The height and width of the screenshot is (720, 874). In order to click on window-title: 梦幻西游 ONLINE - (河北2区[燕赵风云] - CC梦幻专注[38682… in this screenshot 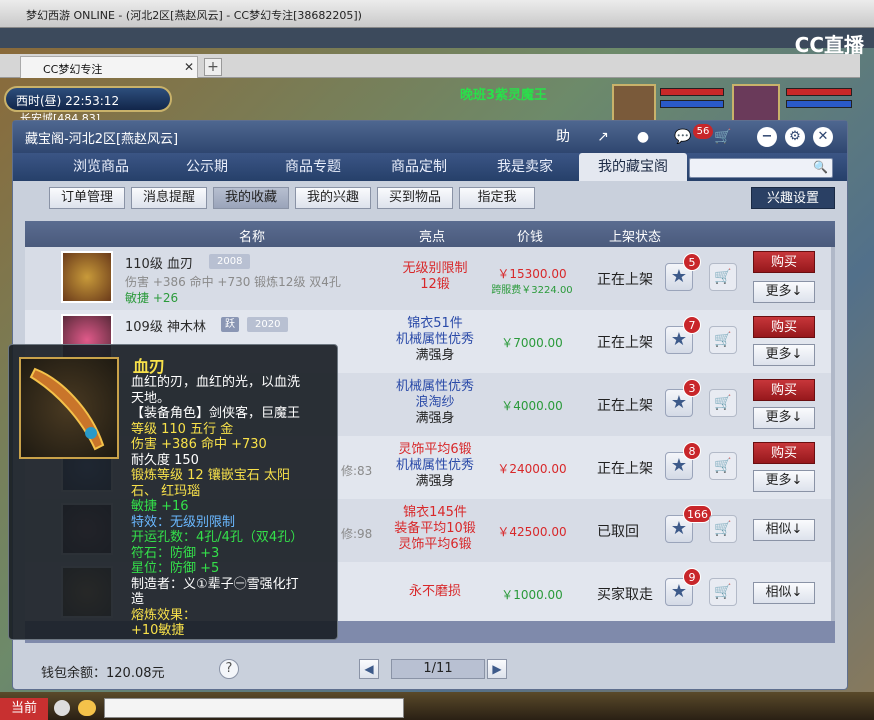, I will do `click(194, 15)`.